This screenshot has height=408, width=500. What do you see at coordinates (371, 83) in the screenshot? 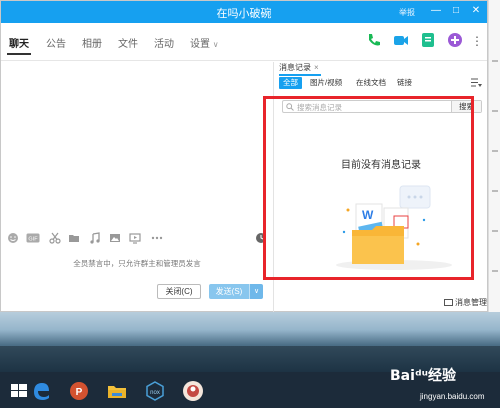
I see `filter-docs: 在线文档` at bounding box center [371, 83].